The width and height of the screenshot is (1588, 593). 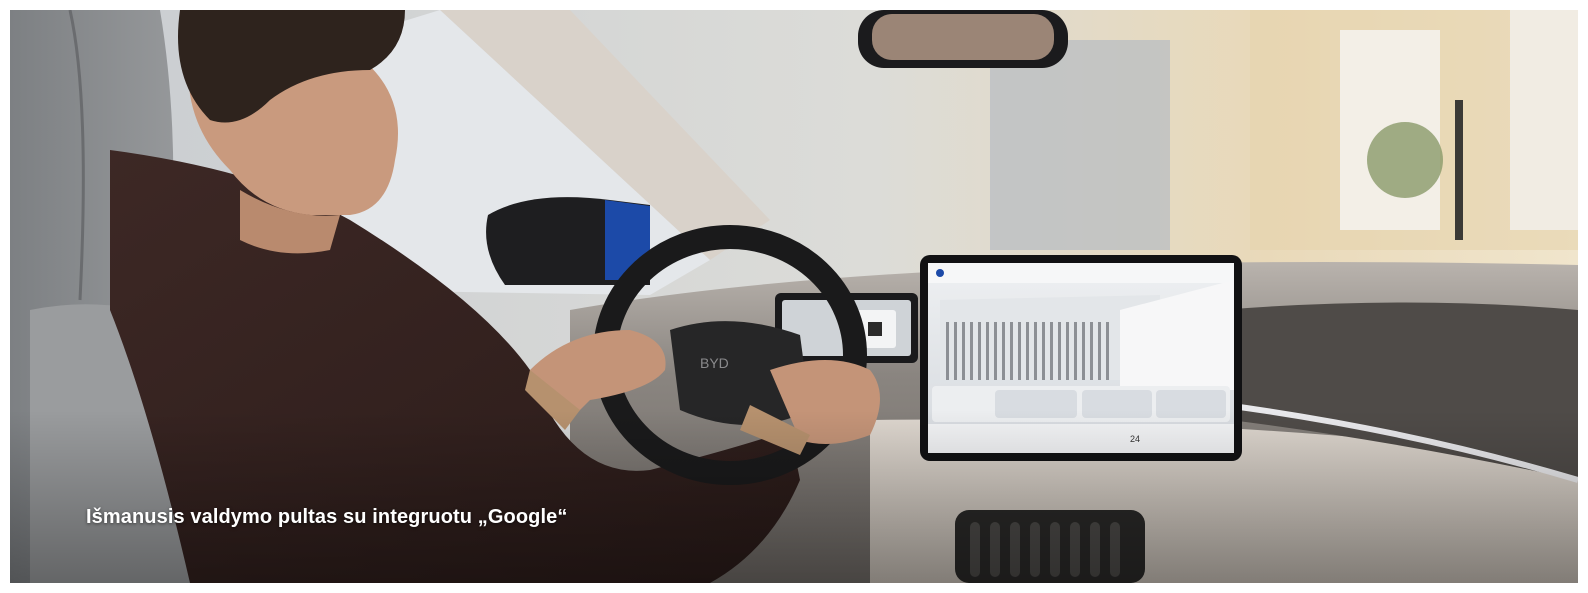 What do you see at coordinates (714, 363) in the screenshot?
I see `wheel-logo: BYD` at bounding box center [714, 363].